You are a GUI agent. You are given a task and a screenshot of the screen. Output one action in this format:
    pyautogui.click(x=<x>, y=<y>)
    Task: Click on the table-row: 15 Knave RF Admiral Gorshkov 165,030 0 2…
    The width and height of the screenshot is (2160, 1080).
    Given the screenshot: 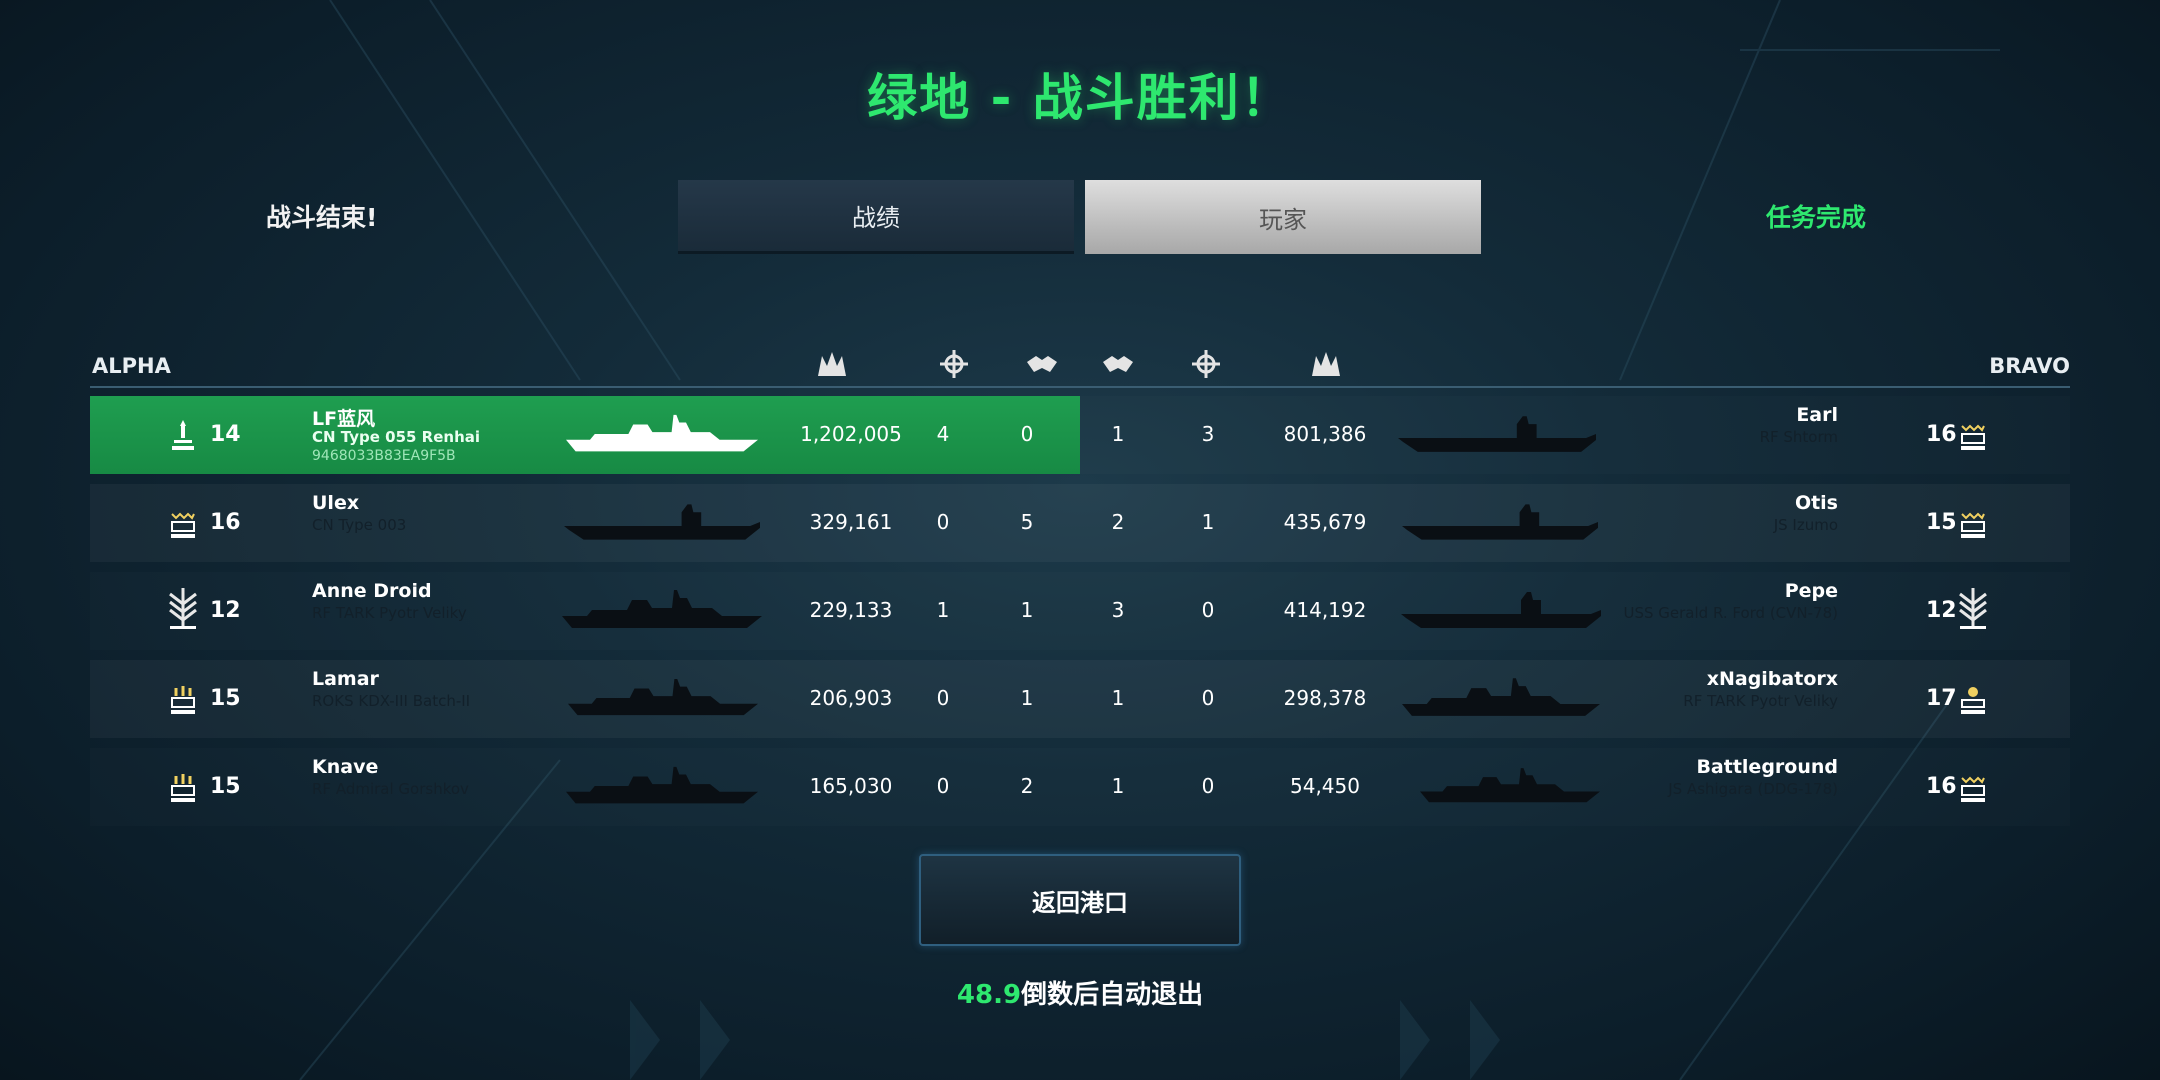 What is the action you would take?
    pyautogui.click(x=1080, y=787)
    